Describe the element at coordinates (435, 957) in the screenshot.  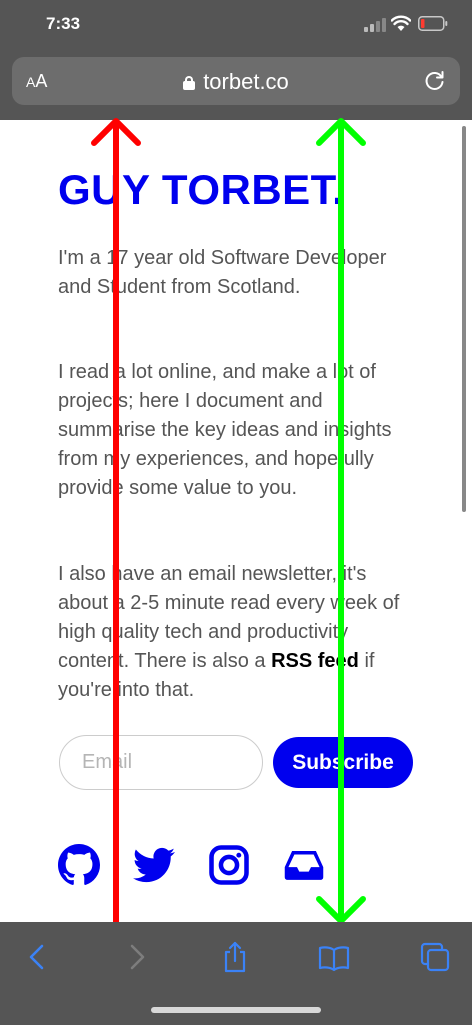
I see `tabs-icon` at that location.